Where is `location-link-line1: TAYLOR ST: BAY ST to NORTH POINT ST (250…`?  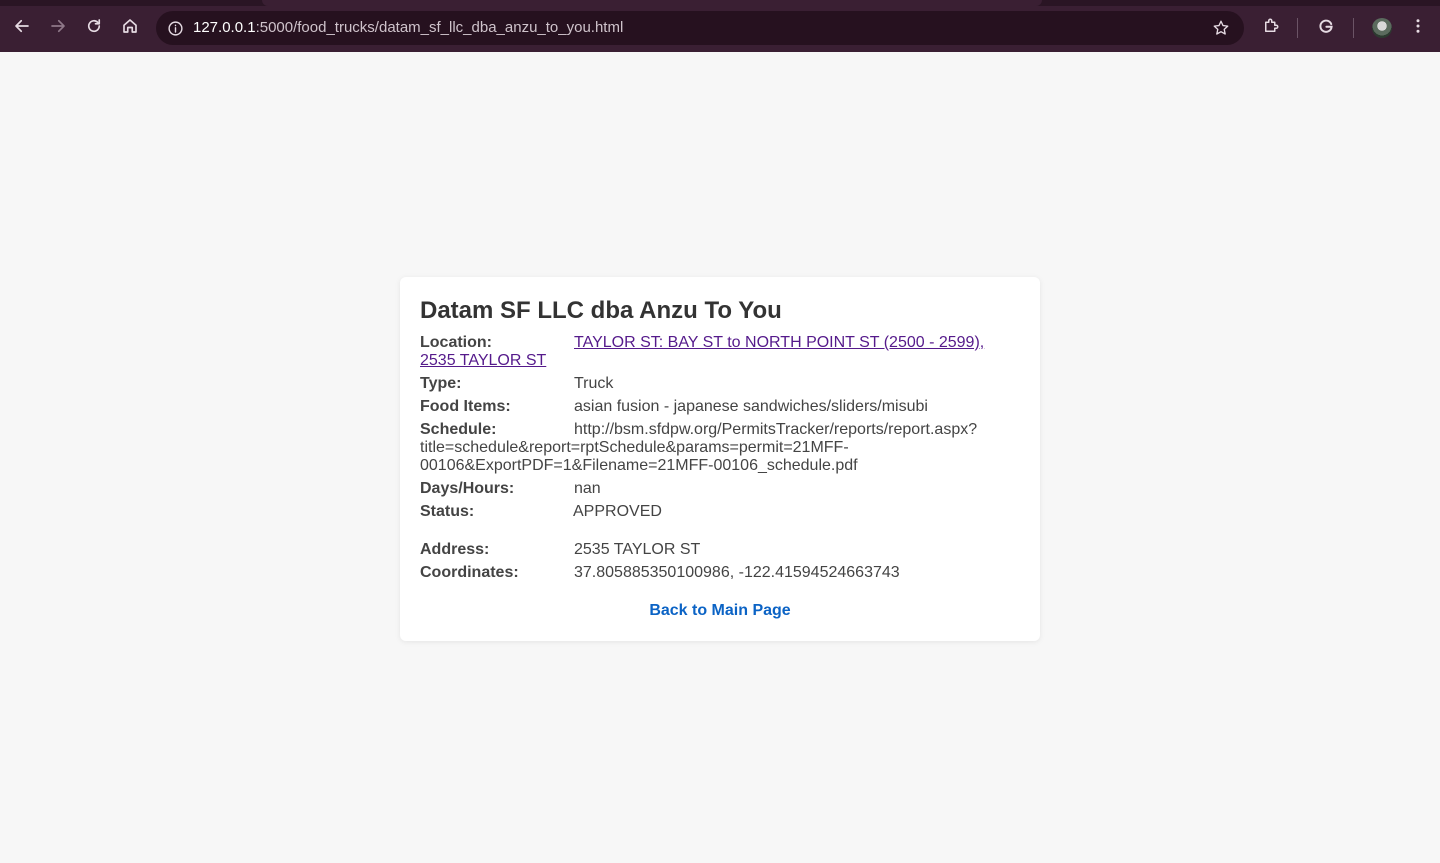 location-link-line1: TAYLOR ST: BAY ST to NORTH POINT ST (250… is located at coordinates (779, 342).